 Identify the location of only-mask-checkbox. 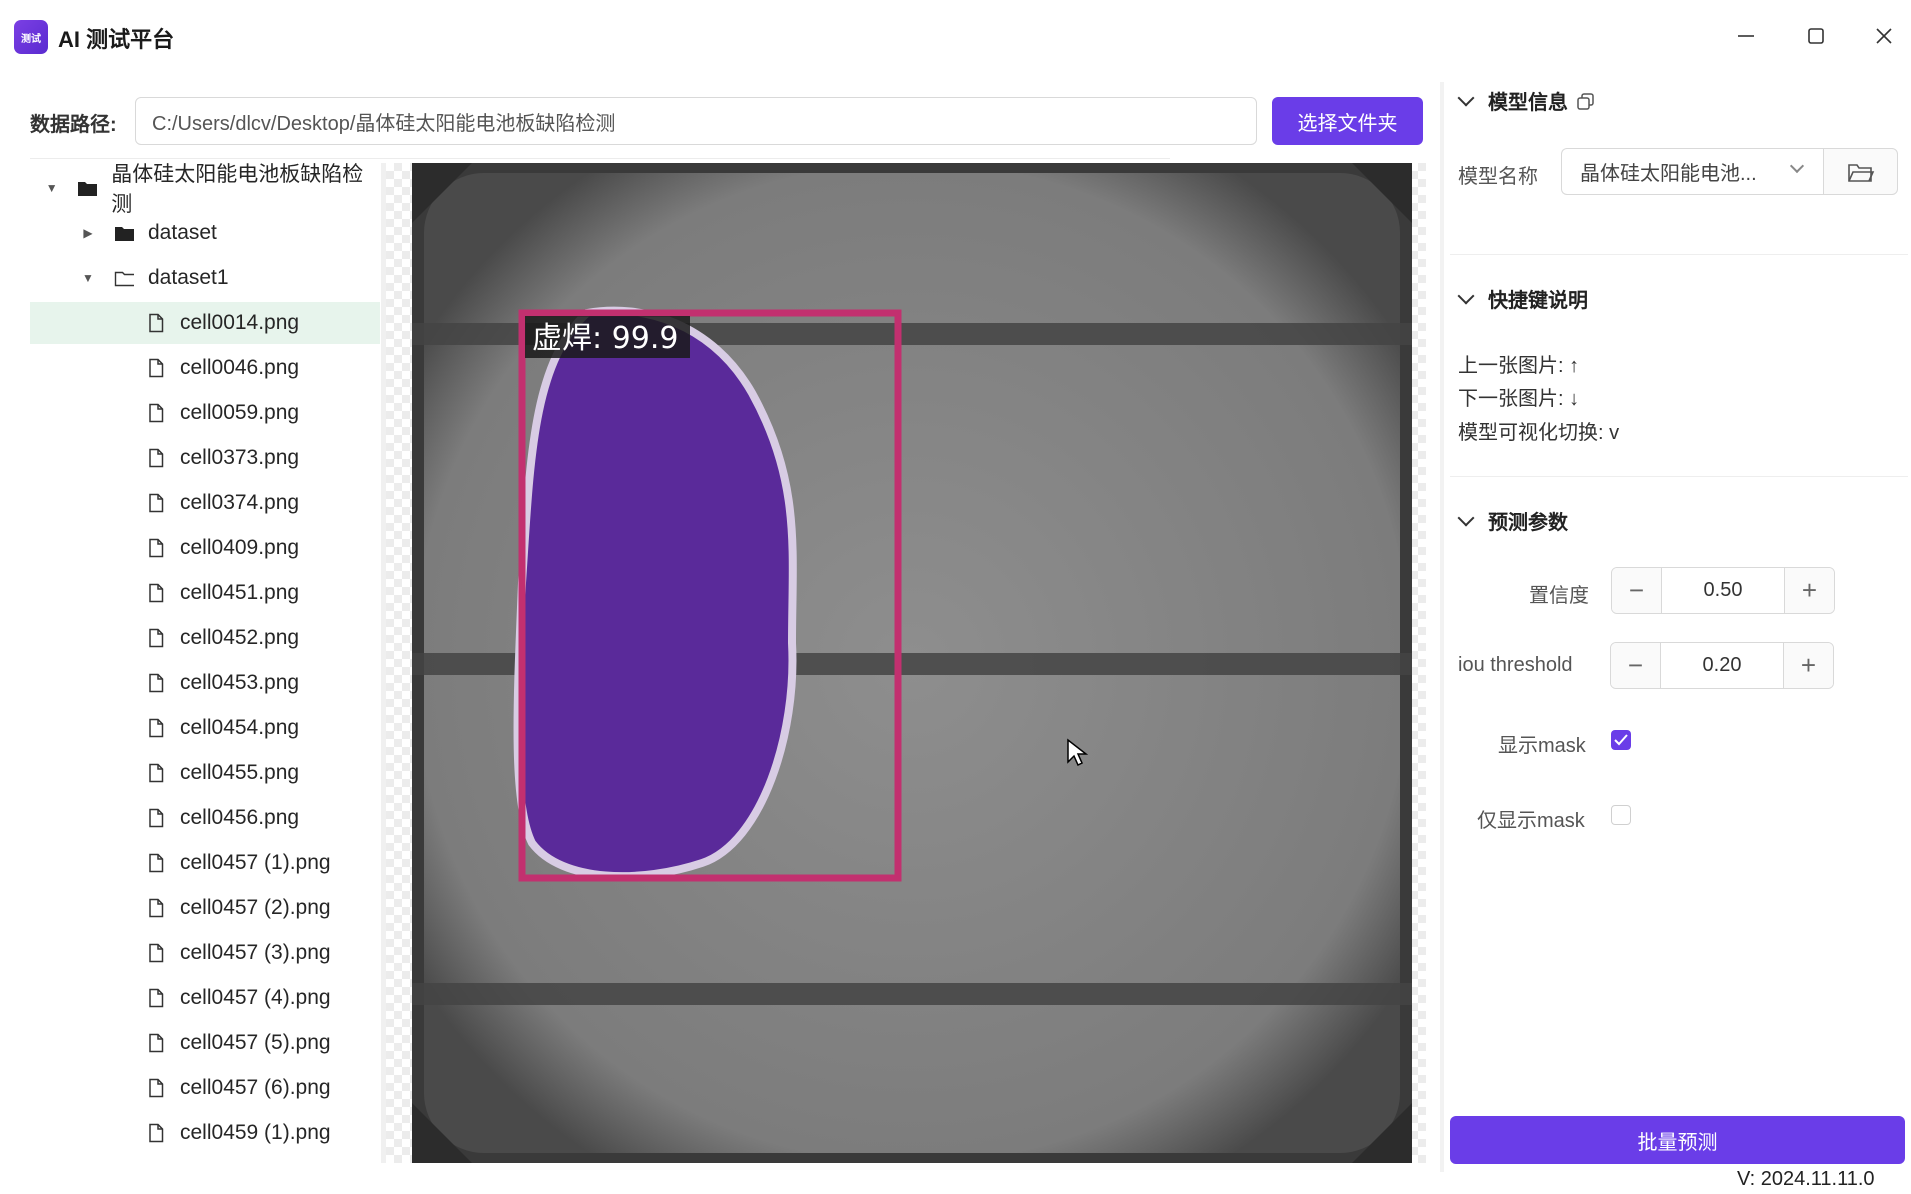
(1621, 815).